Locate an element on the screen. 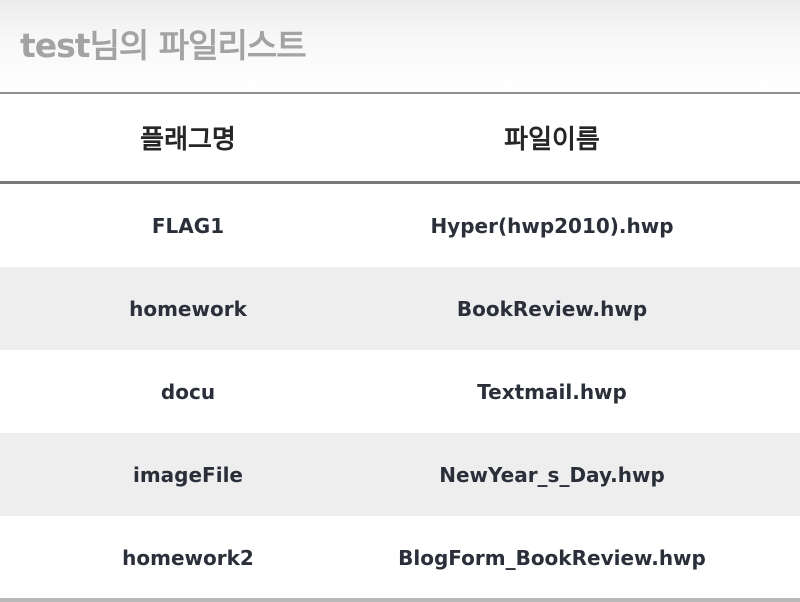  table-row: homework2 BlogForm_BookReview.hwp is located at coordinates (400, 557).